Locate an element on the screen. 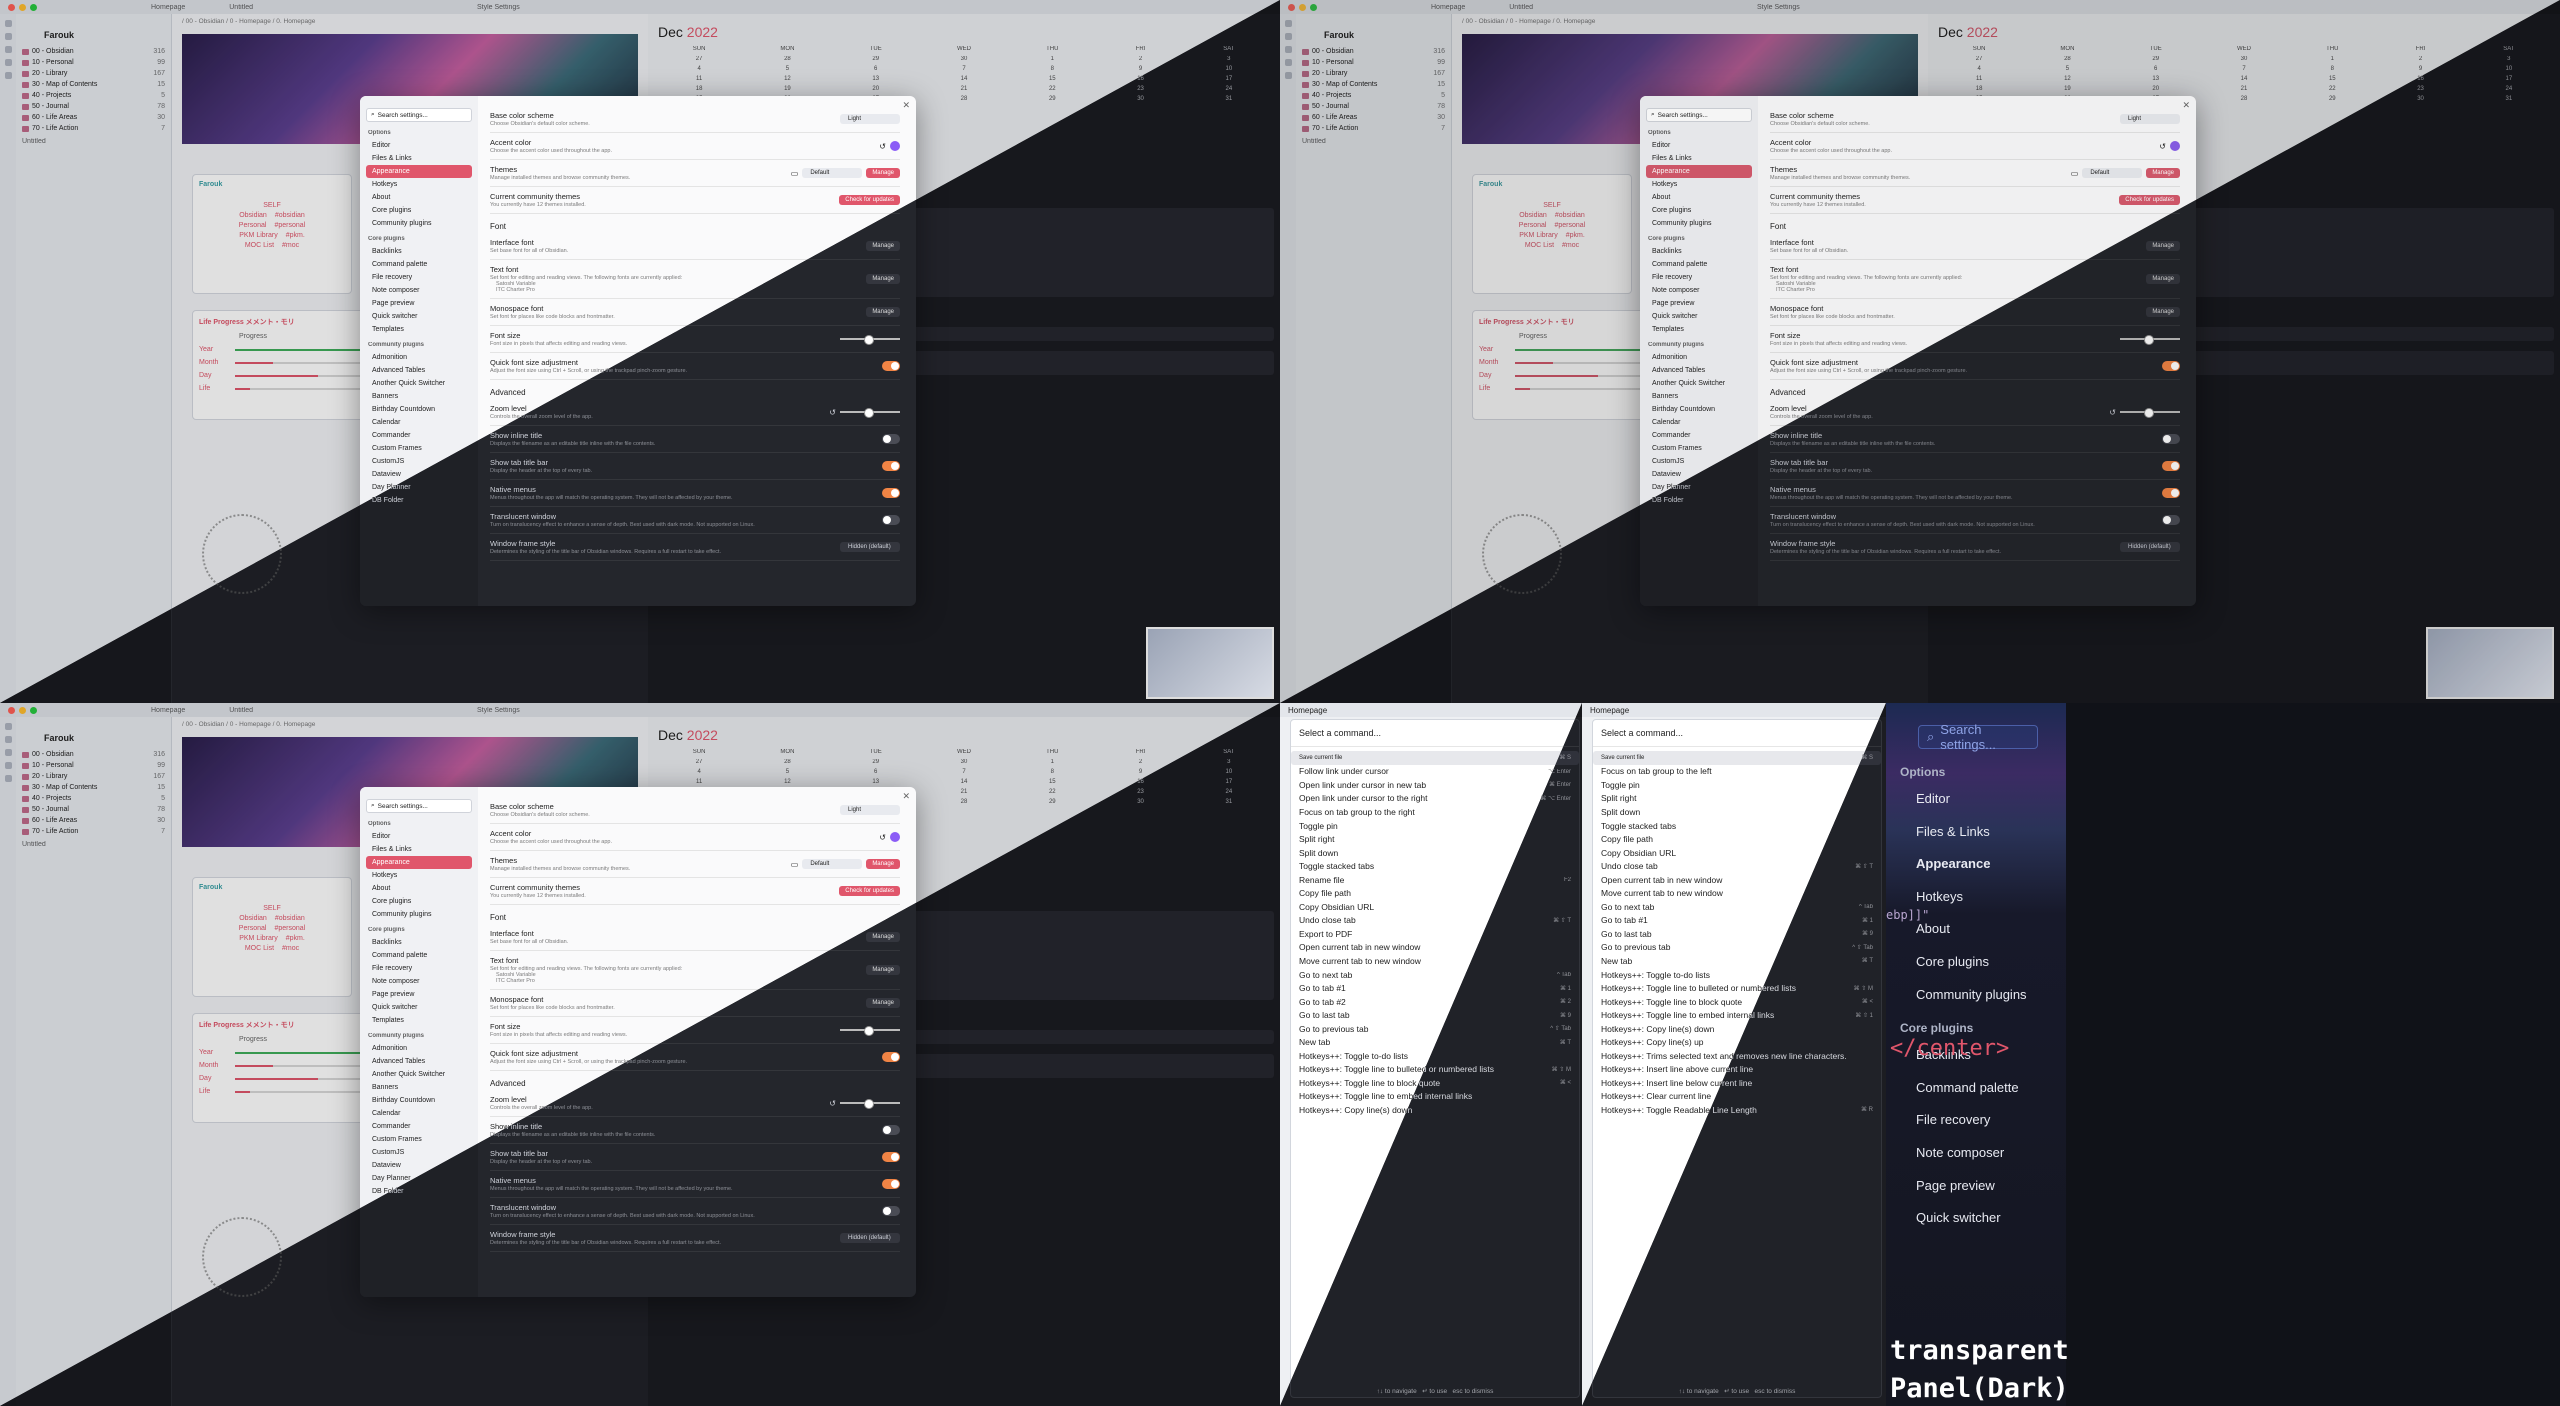 The image size is (2560, 1406). command-item: Focus on tab group to the left is located at coordinates (1737, 772).